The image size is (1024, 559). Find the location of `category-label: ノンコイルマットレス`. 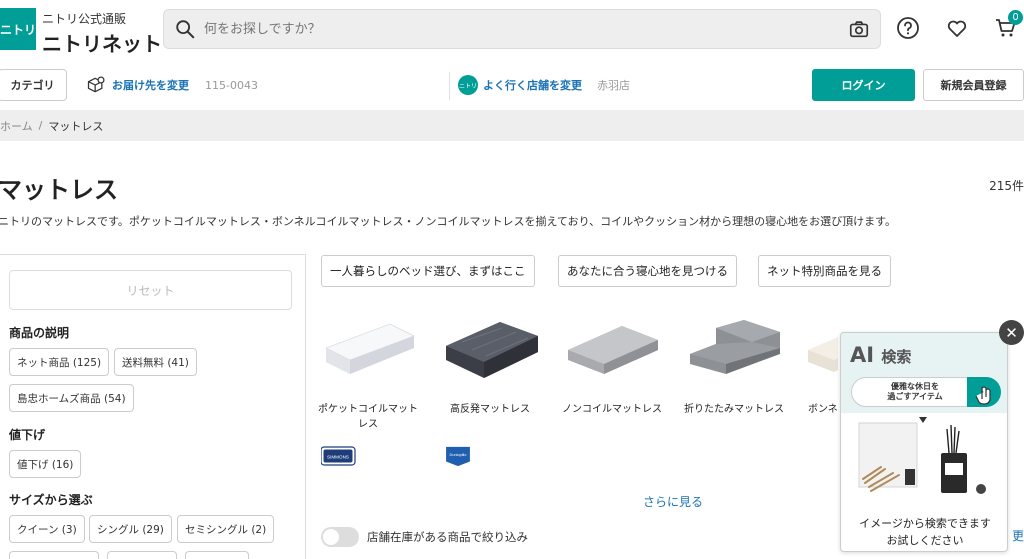

category-label: ノンコイルマットレス is located at coordinates (612, 409).